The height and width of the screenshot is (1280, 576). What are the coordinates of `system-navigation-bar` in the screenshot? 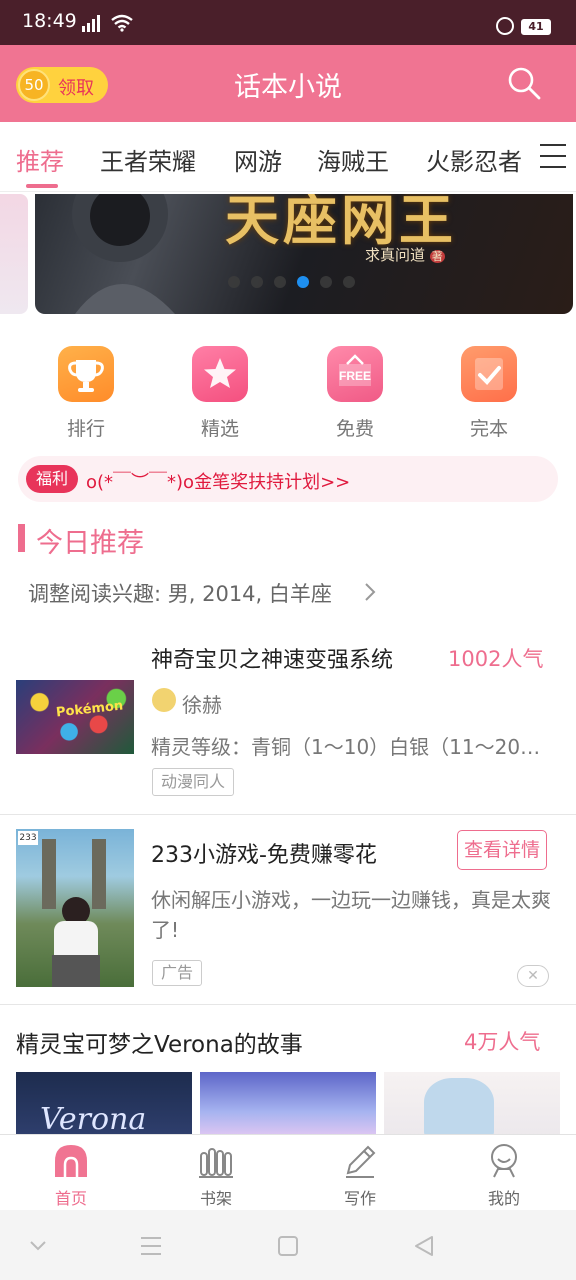 It's located at (288, 1245).